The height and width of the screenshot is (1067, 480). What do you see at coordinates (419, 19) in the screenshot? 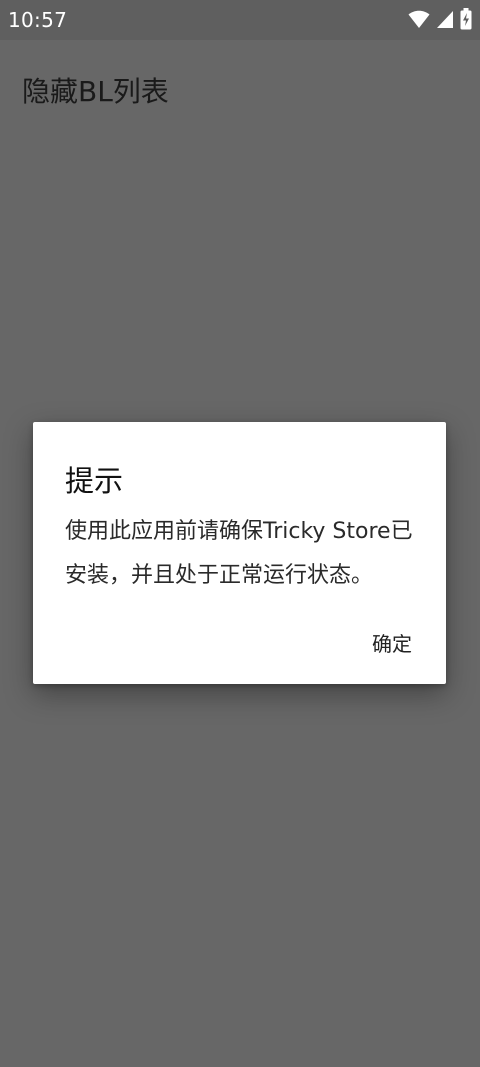
I see `wifi-icon` at bounding box center [419, 19].